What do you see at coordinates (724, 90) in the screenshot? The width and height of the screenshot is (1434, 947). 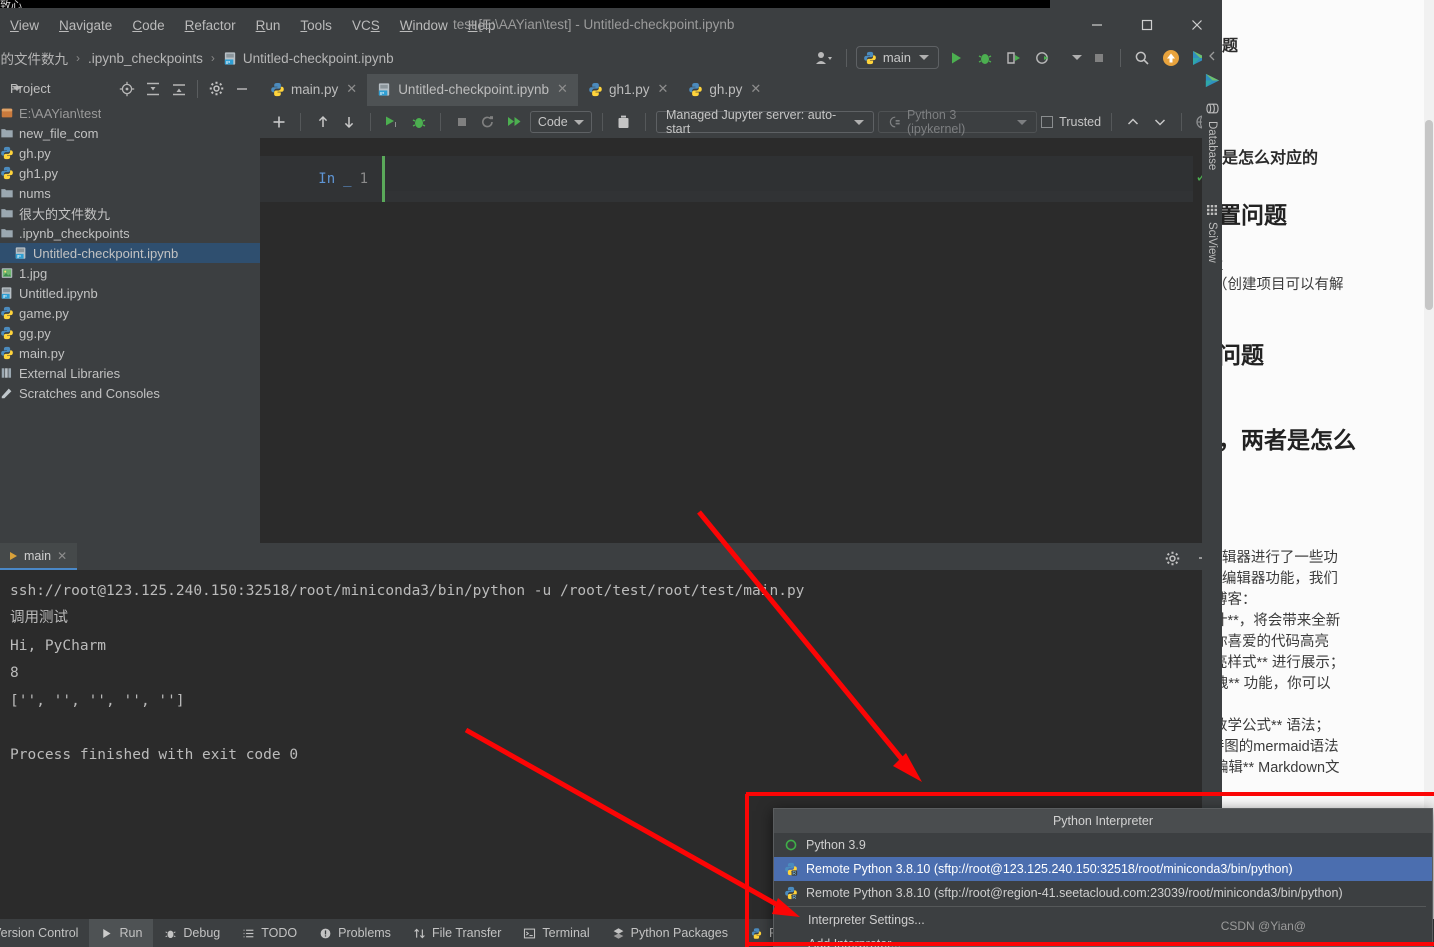 I see `editor-tab: gh.py ✕` at bounding box center [724, 90].